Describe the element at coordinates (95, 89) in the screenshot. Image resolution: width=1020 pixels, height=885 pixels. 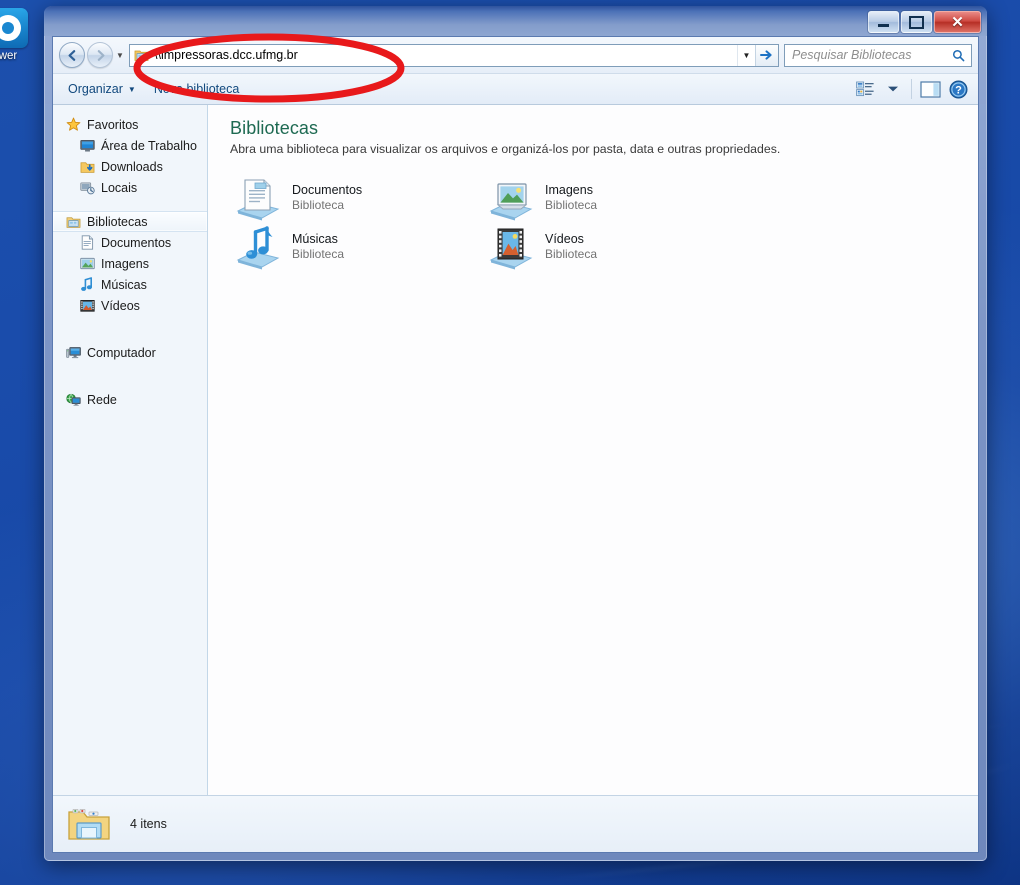
I see `organize-label: Organizar` at that location.